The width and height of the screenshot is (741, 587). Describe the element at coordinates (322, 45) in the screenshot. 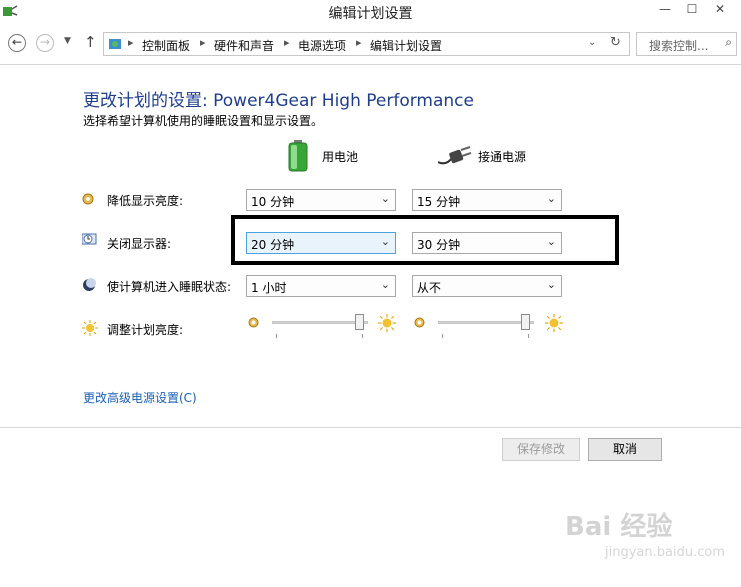

I see `breadcrumb-power-options: 电源选项` at that location.